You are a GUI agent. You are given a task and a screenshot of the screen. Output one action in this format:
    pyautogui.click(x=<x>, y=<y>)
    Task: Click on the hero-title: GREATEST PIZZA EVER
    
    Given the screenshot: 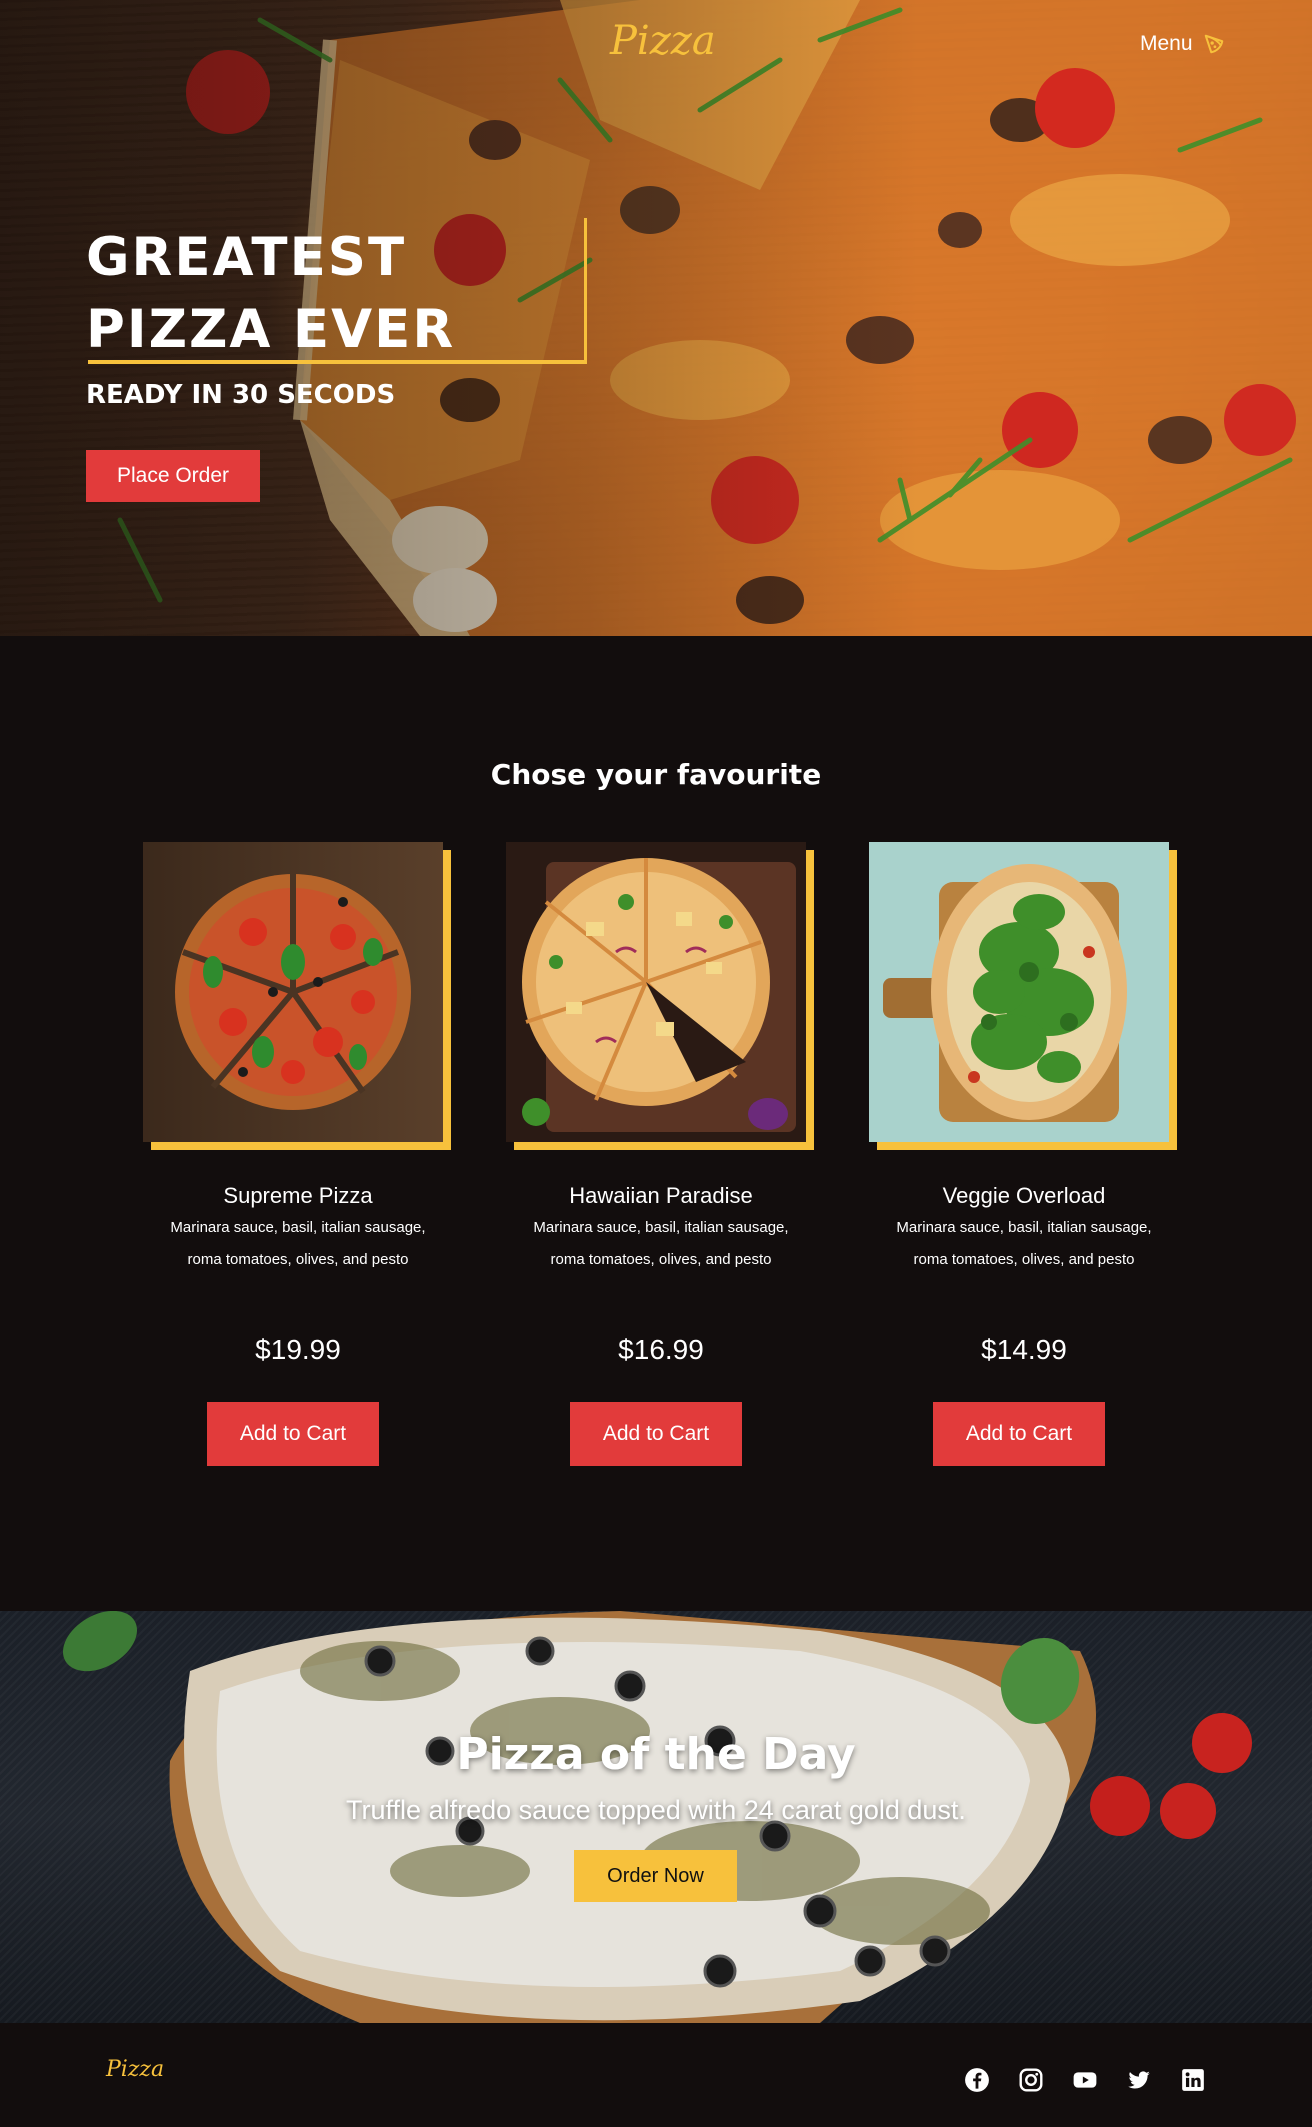 What is the action you would take?
    pyautogui.click(x=271, y=293)
    